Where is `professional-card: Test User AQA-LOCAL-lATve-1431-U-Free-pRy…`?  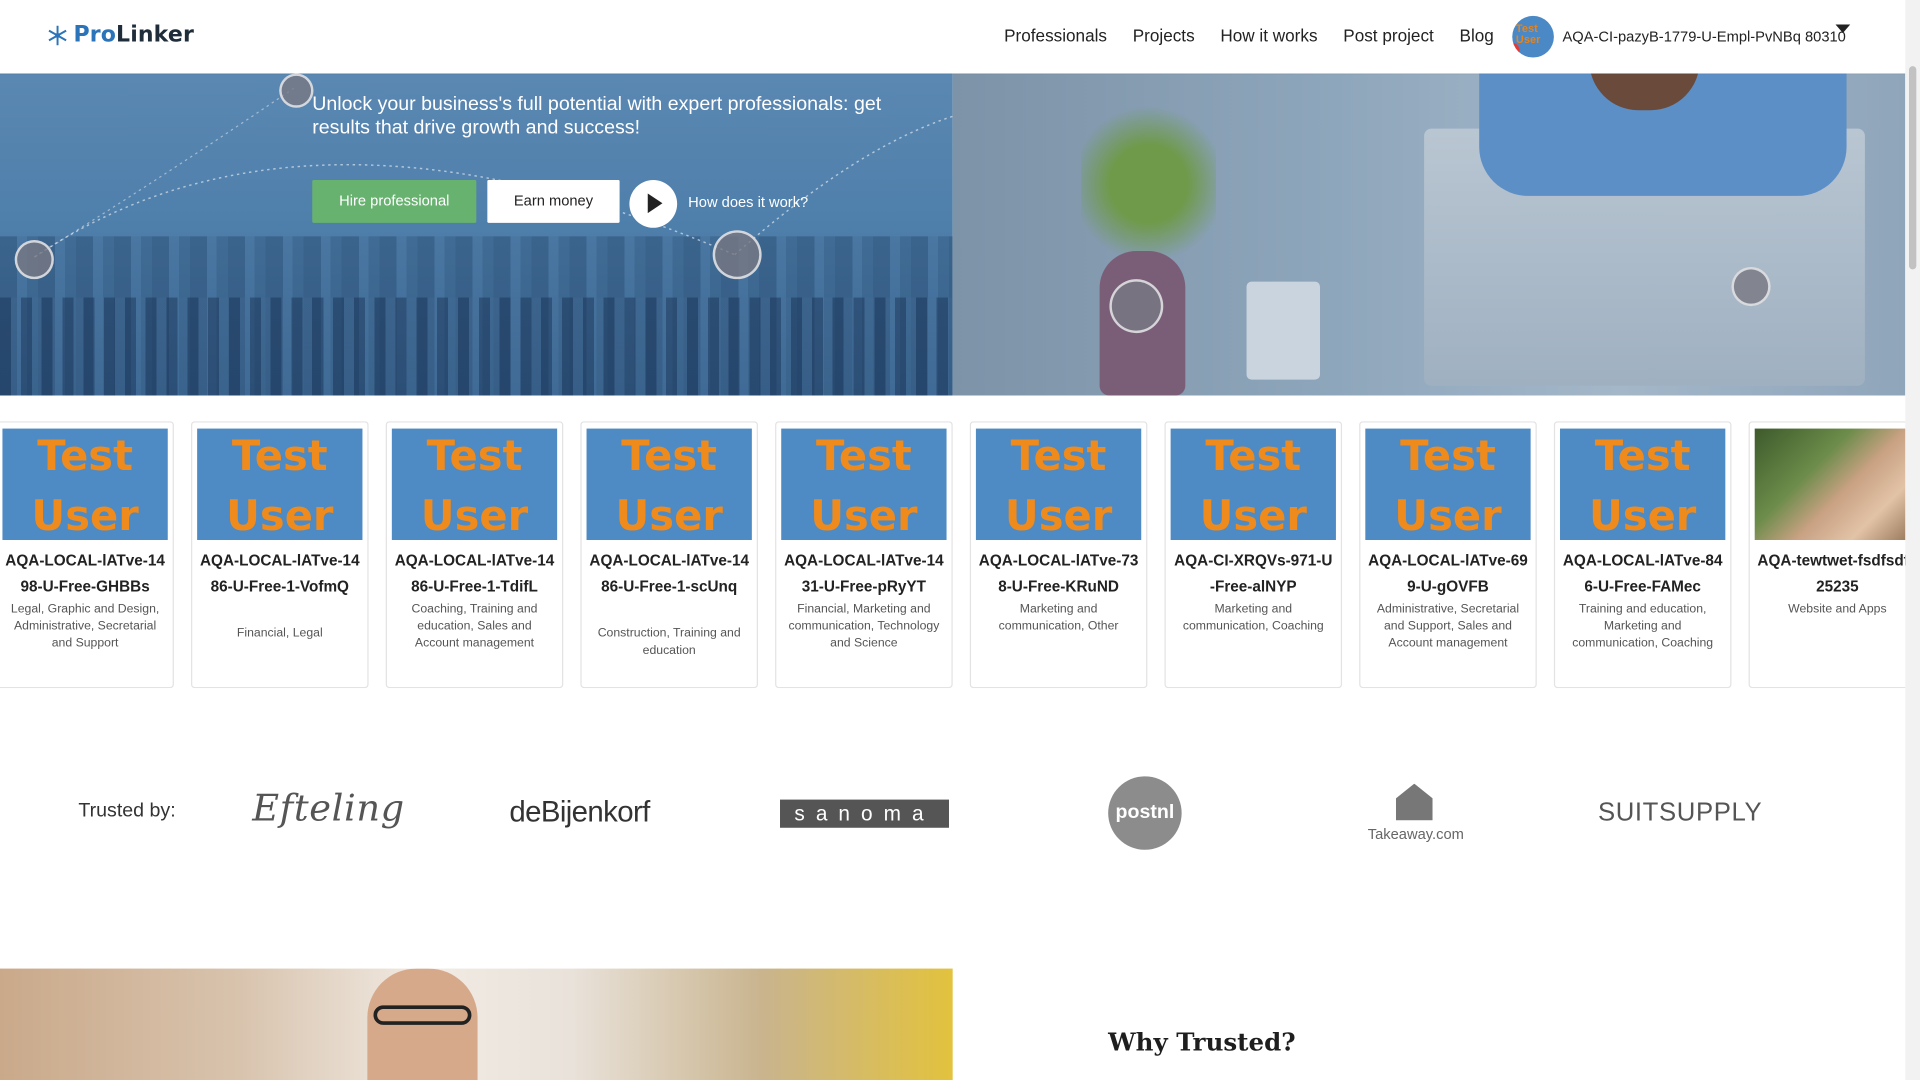
professional-card: Test User AQA-LOCAL-lATve-1431-U-Free-pRy… is located at coordinates (864, 555).